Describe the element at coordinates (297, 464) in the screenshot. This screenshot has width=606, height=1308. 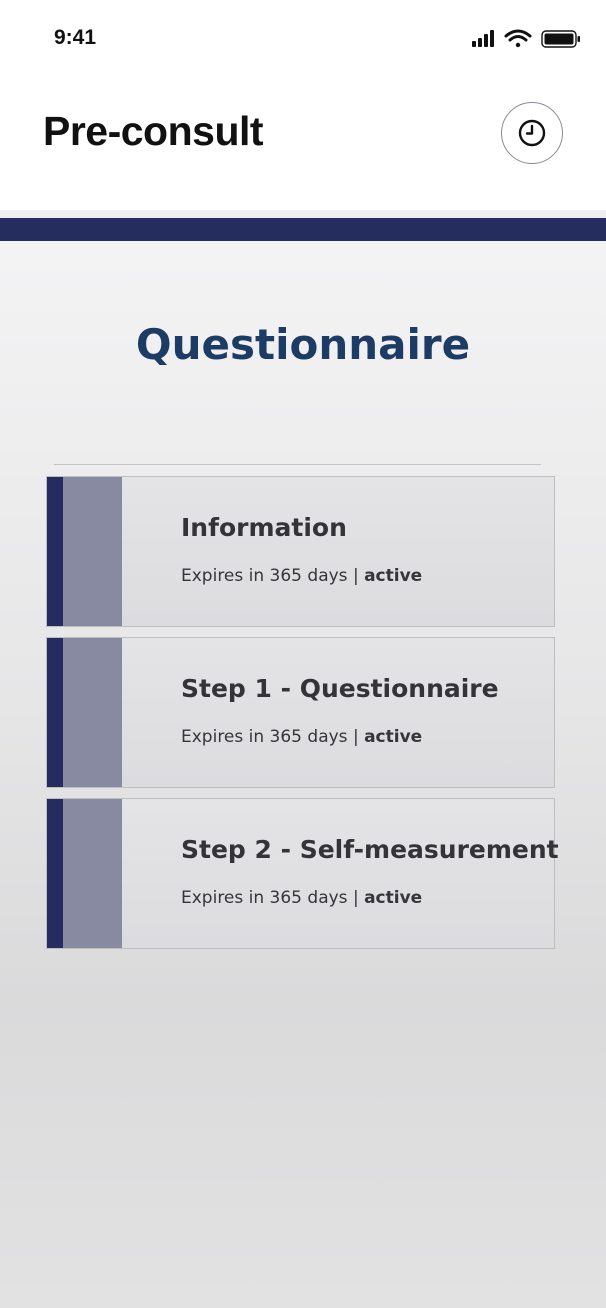
I see `divider` at that location.